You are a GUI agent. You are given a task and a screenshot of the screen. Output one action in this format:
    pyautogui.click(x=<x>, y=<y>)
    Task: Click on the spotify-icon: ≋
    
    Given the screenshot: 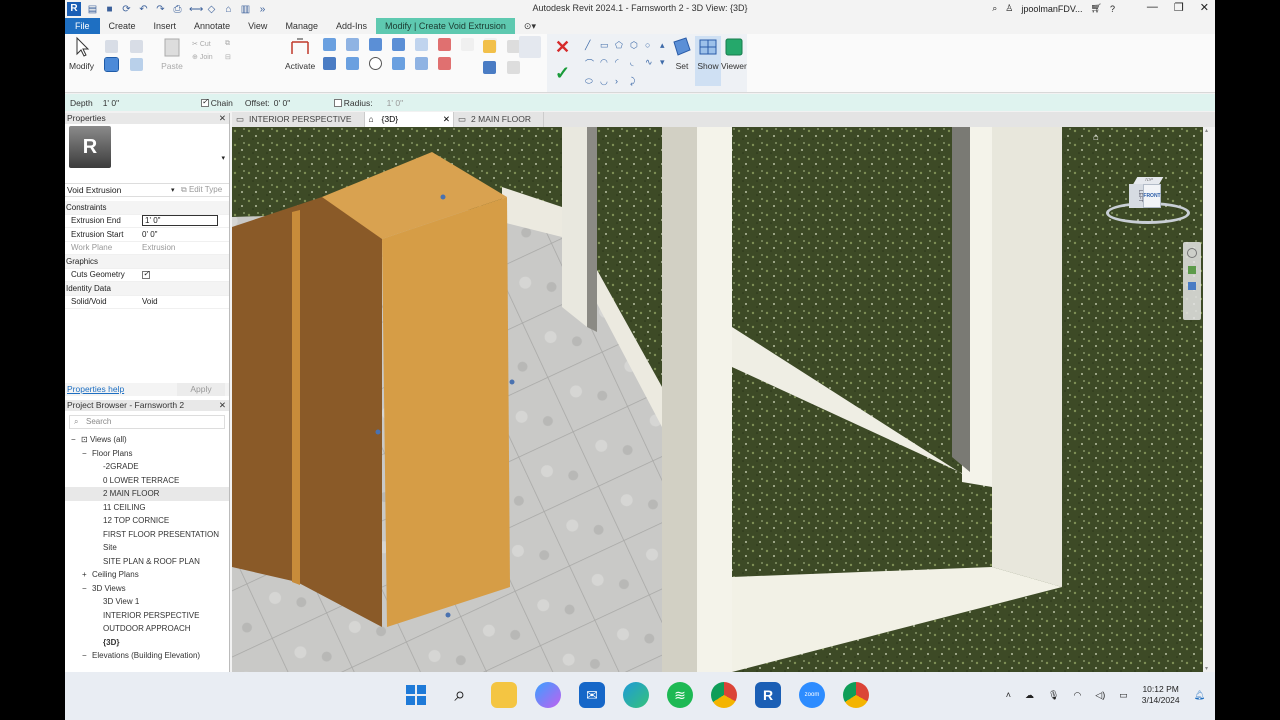 What is the action you would take?
    pyautogui.click(x=680, y=695)
    